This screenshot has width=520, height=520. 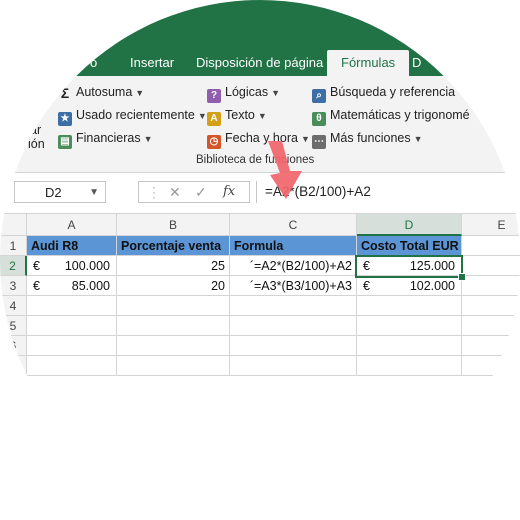 I want to click on name-box: D2 ▼, so click(x=60, y=192).